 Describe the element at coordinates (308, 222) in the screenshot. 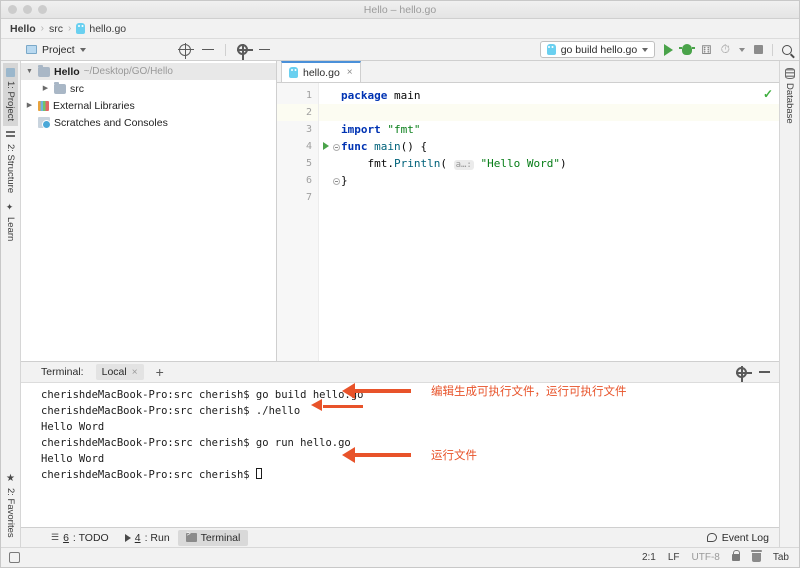

I see `line-number-gutter: 1 2 3 4 5 6 7` at that location.